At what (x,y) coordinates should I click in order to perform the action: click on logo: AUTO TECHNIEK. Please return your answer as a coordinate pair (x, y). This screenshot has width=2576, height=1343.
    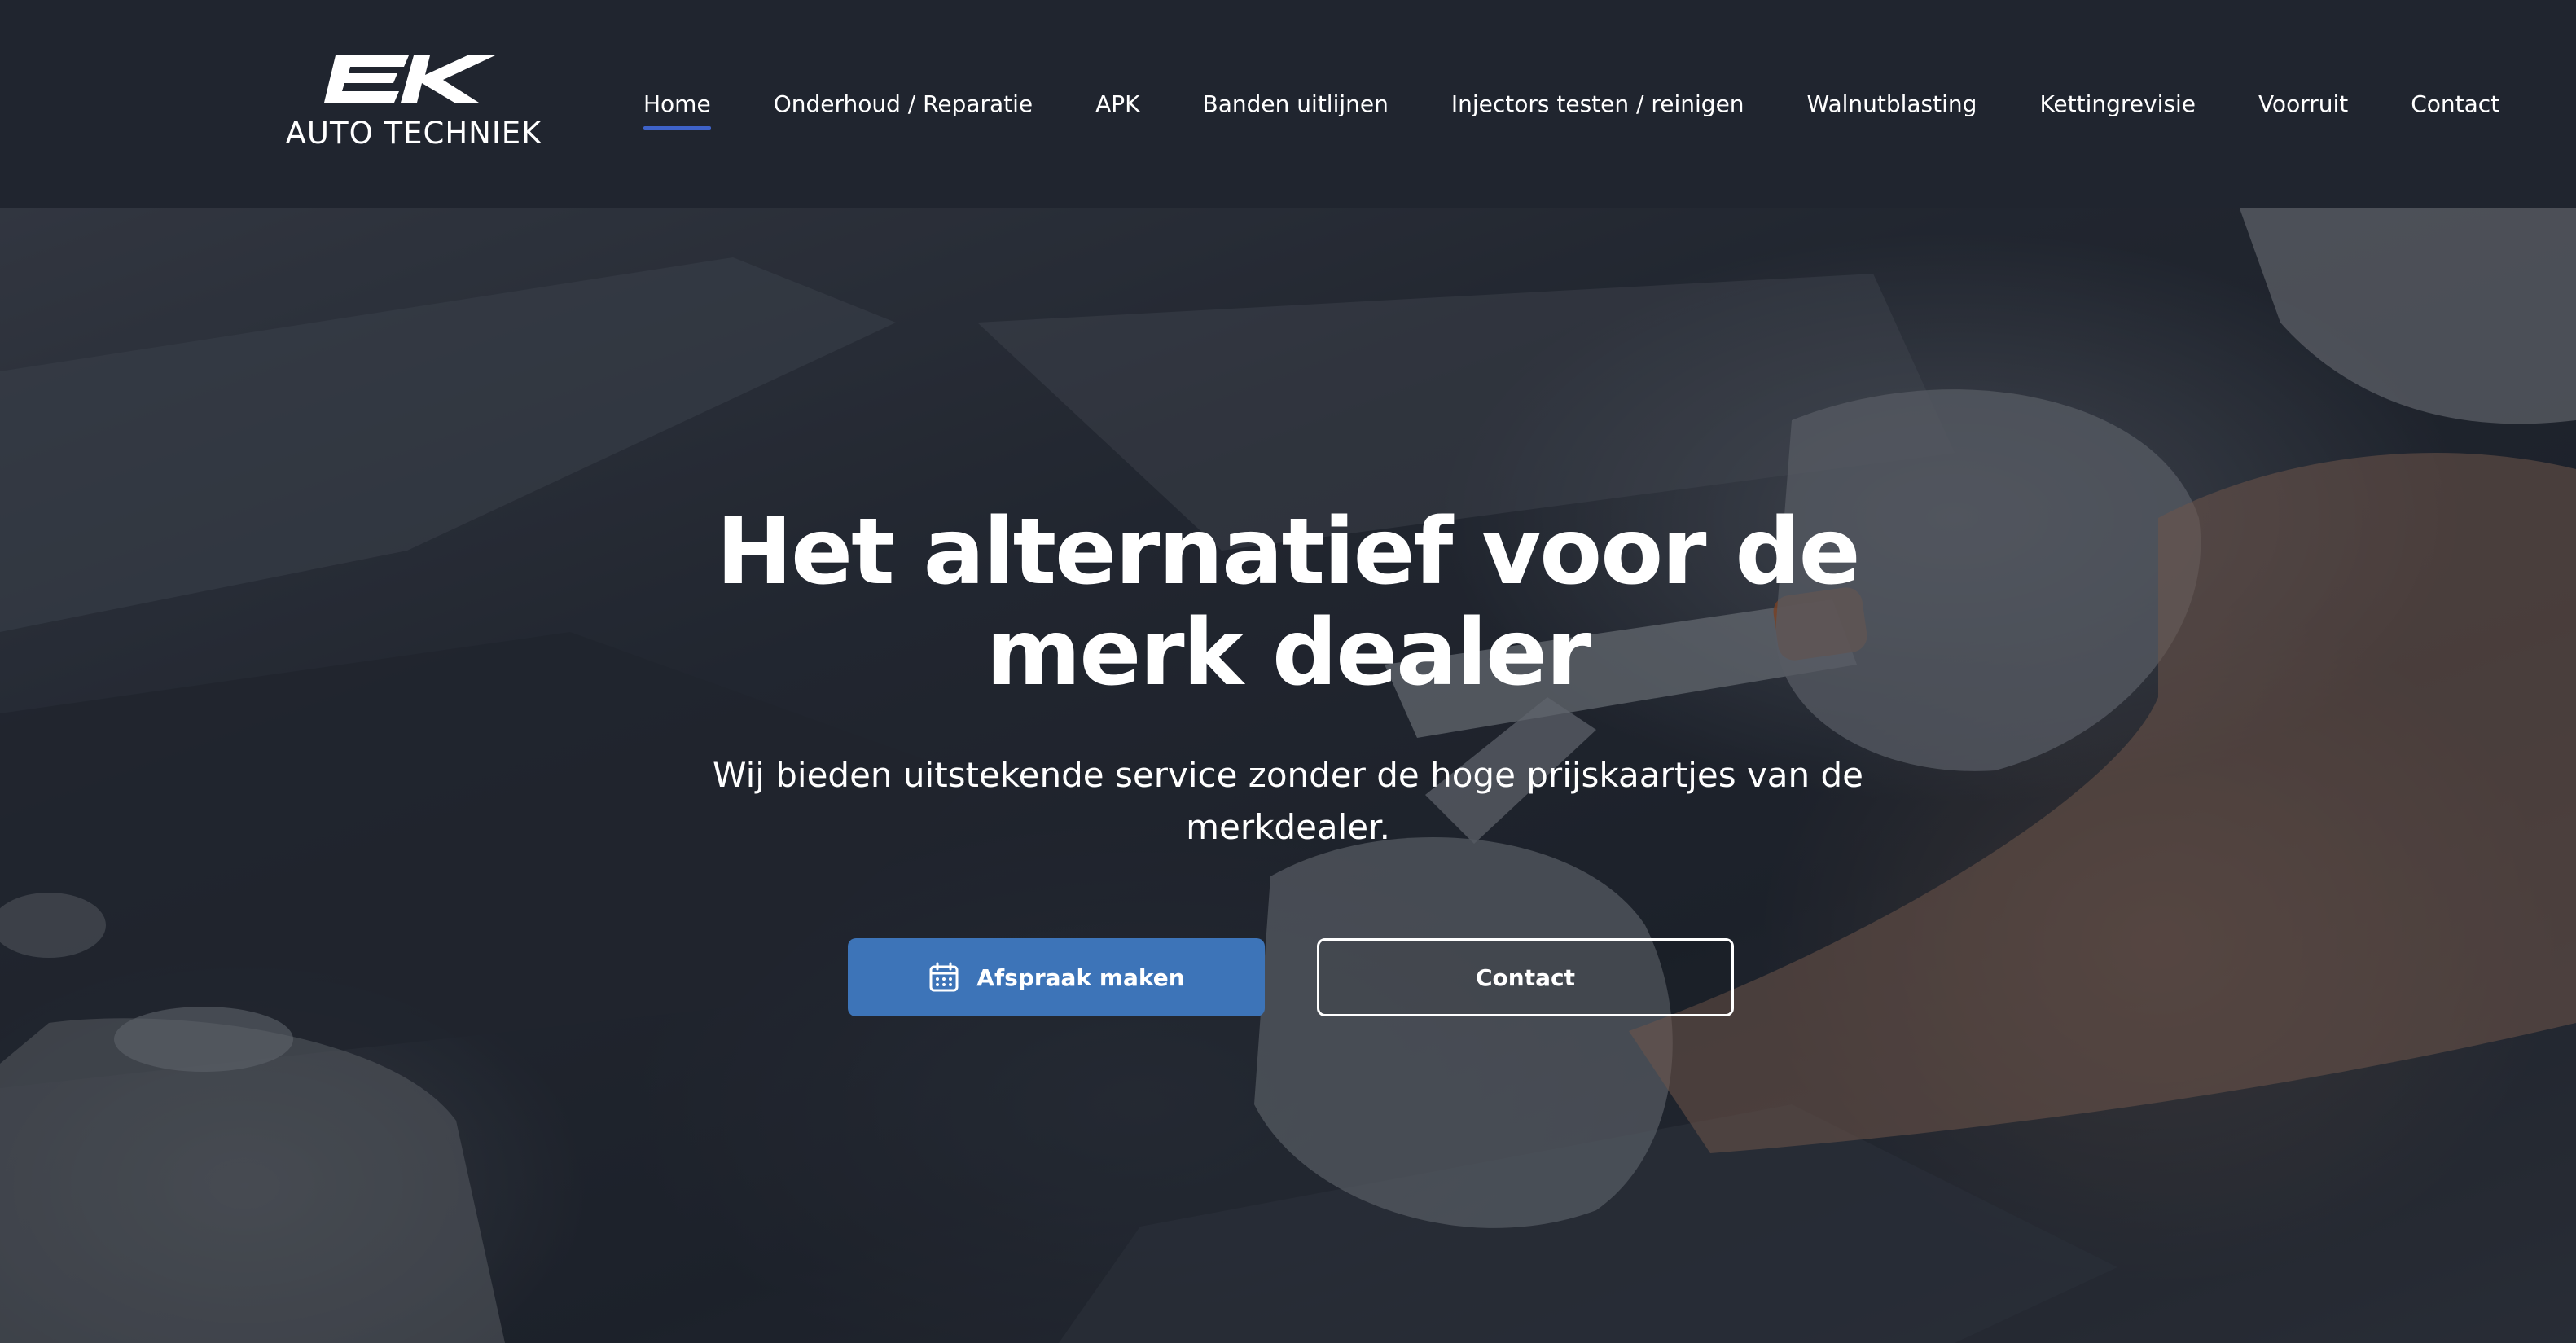
    Looking at the image, I should click on (413, 98).